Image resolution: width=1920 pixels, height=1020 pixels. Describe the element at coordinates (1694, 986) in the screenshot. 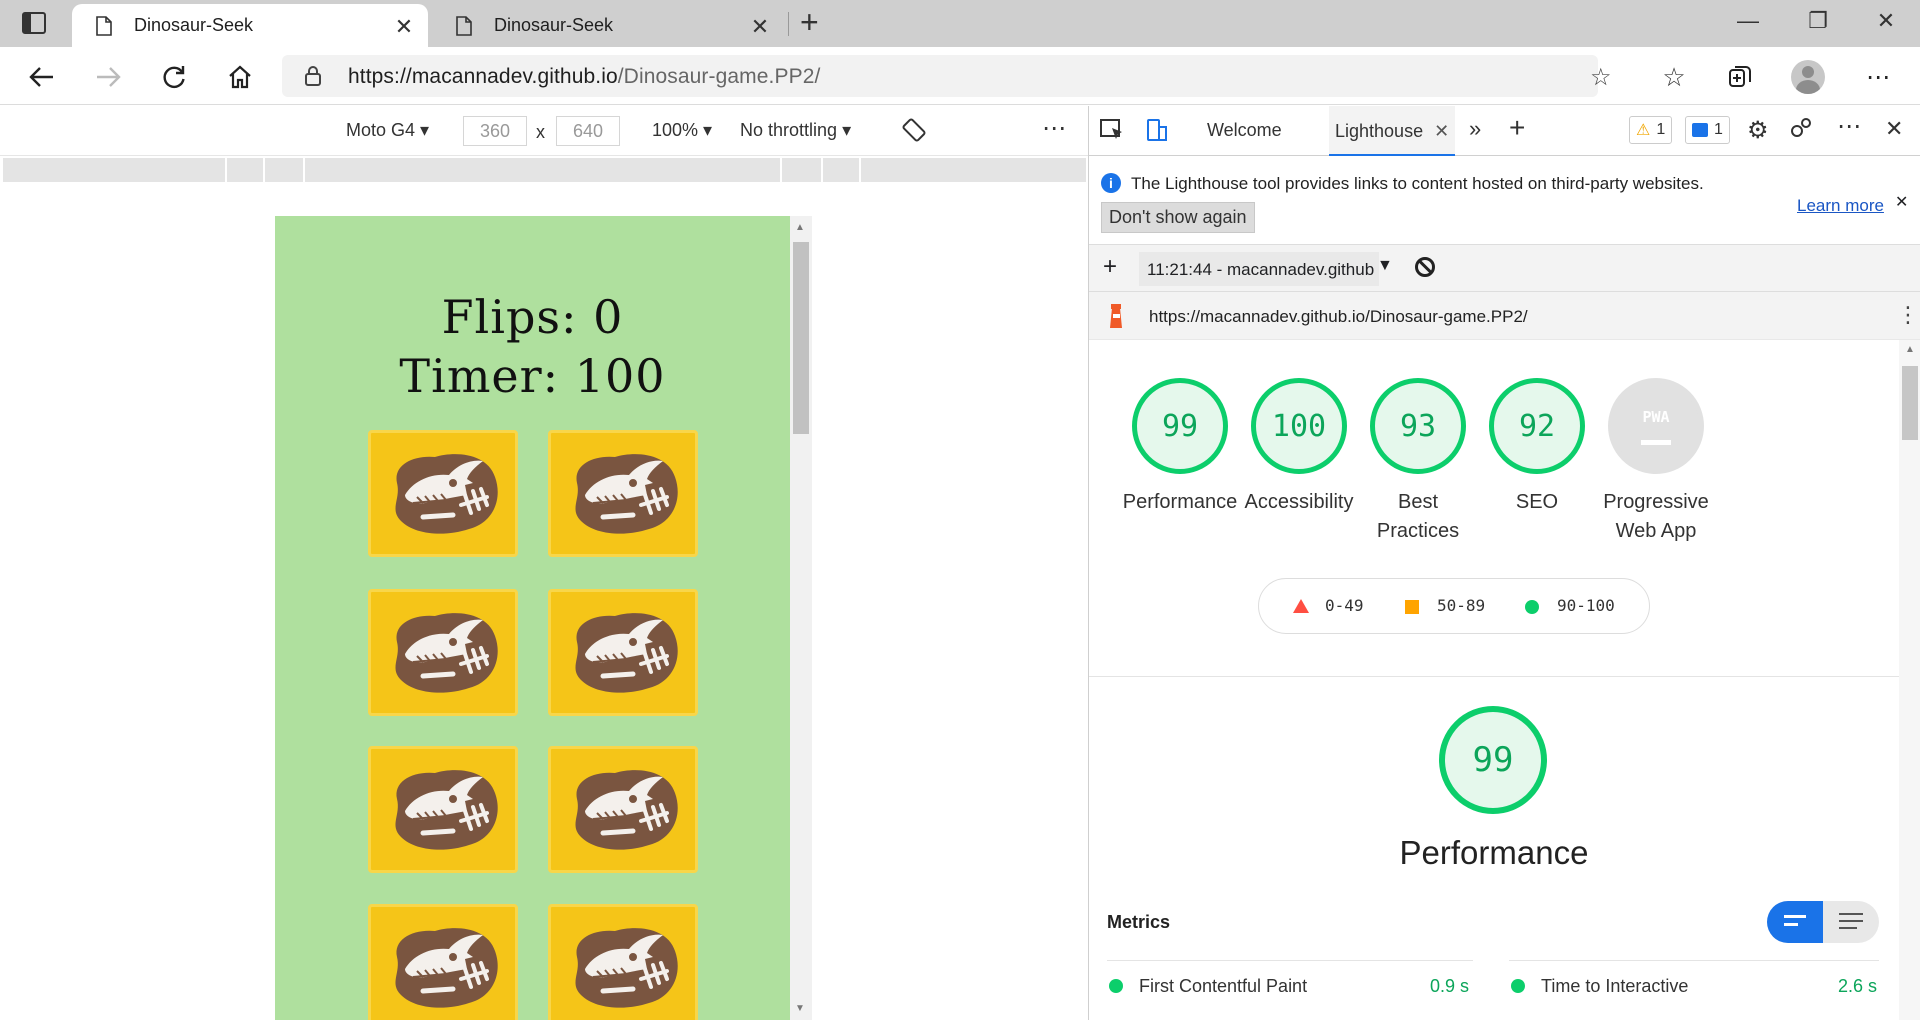

I see `metric-time-to-interactive: Time to Interactive 2.6 s` at that location.